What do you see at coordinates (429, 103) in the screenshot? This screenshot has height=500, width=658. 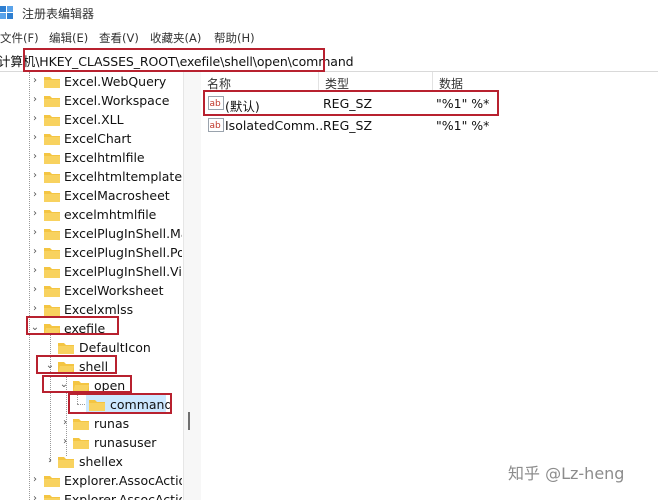 I see `value-row: ab (默认) REG_SZ "%1" %*` at bounding box center [429, 103].